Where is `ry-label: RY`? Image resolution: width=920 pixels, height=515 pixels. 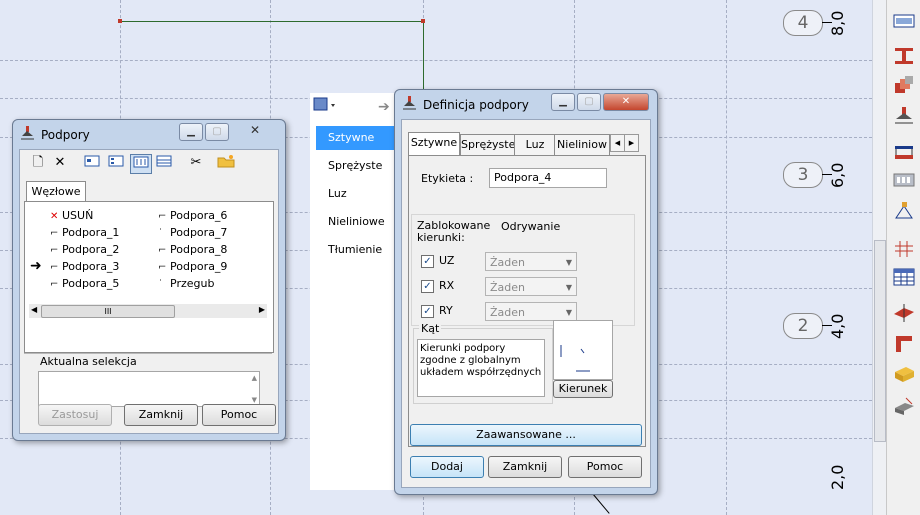 ry-label: RY is located at coordinates (446, 310).